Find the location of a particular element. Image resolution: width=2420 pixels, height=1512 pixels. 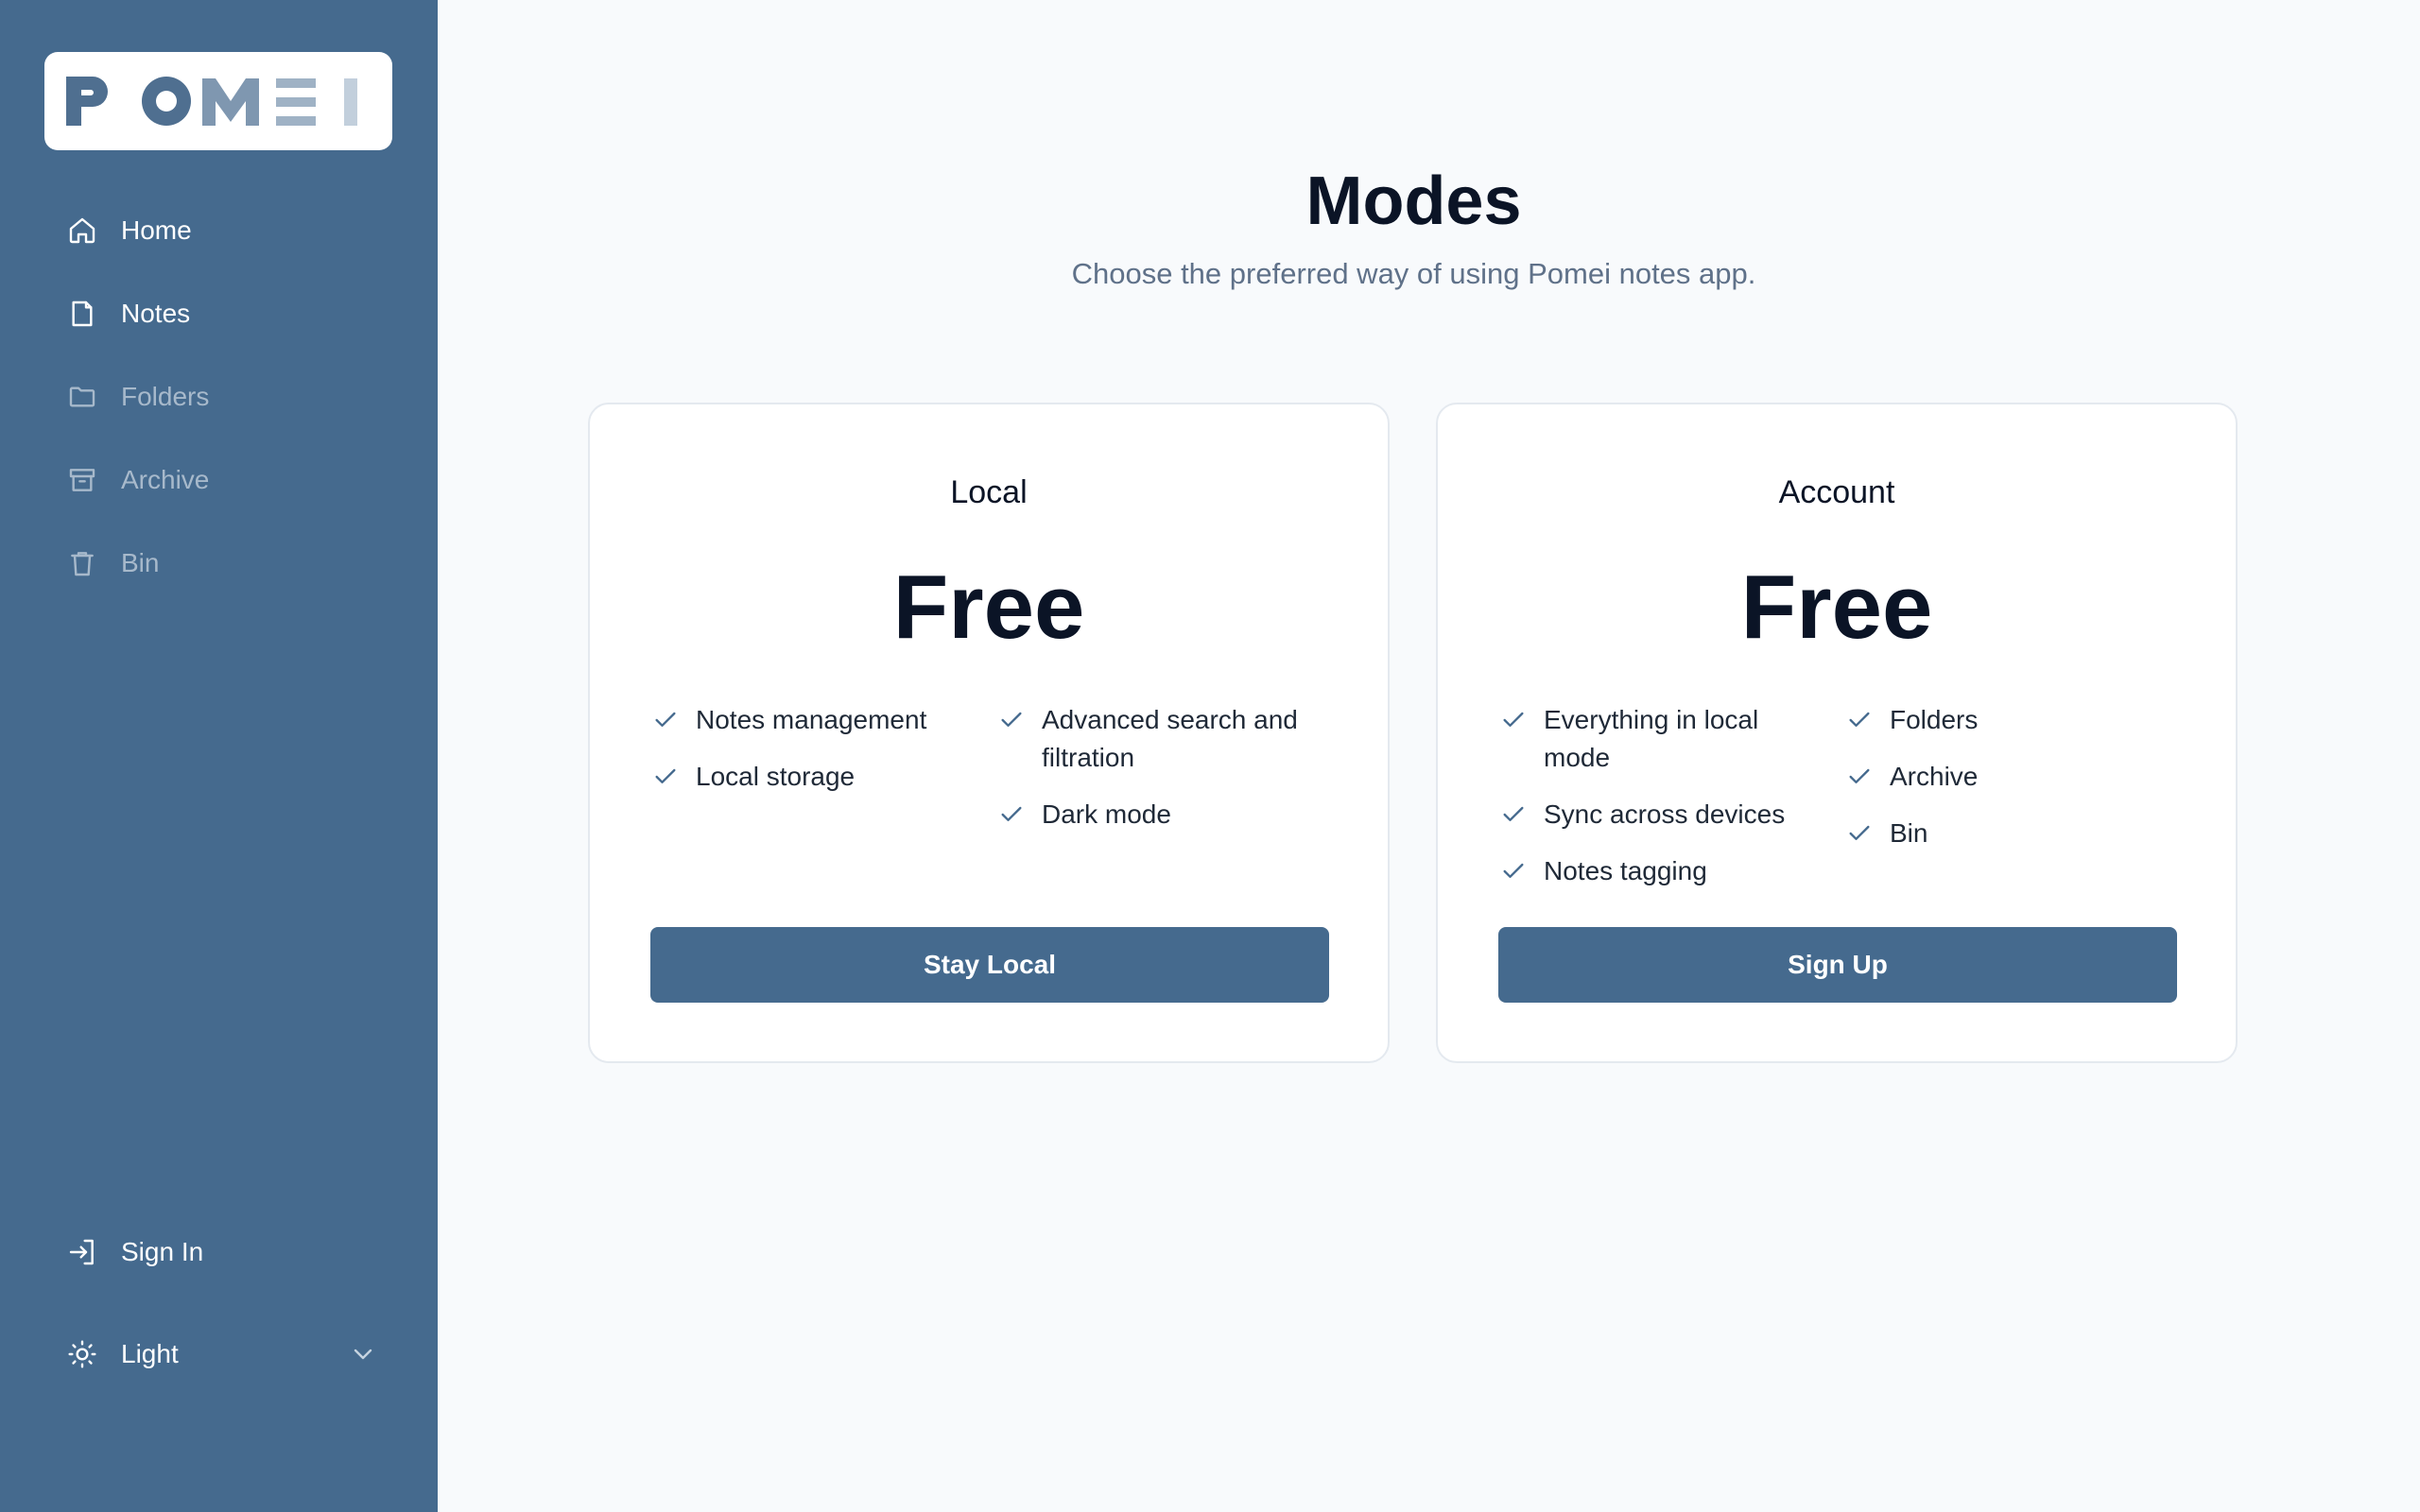

feature-item: Bin is located at coordinates (2014, 833).